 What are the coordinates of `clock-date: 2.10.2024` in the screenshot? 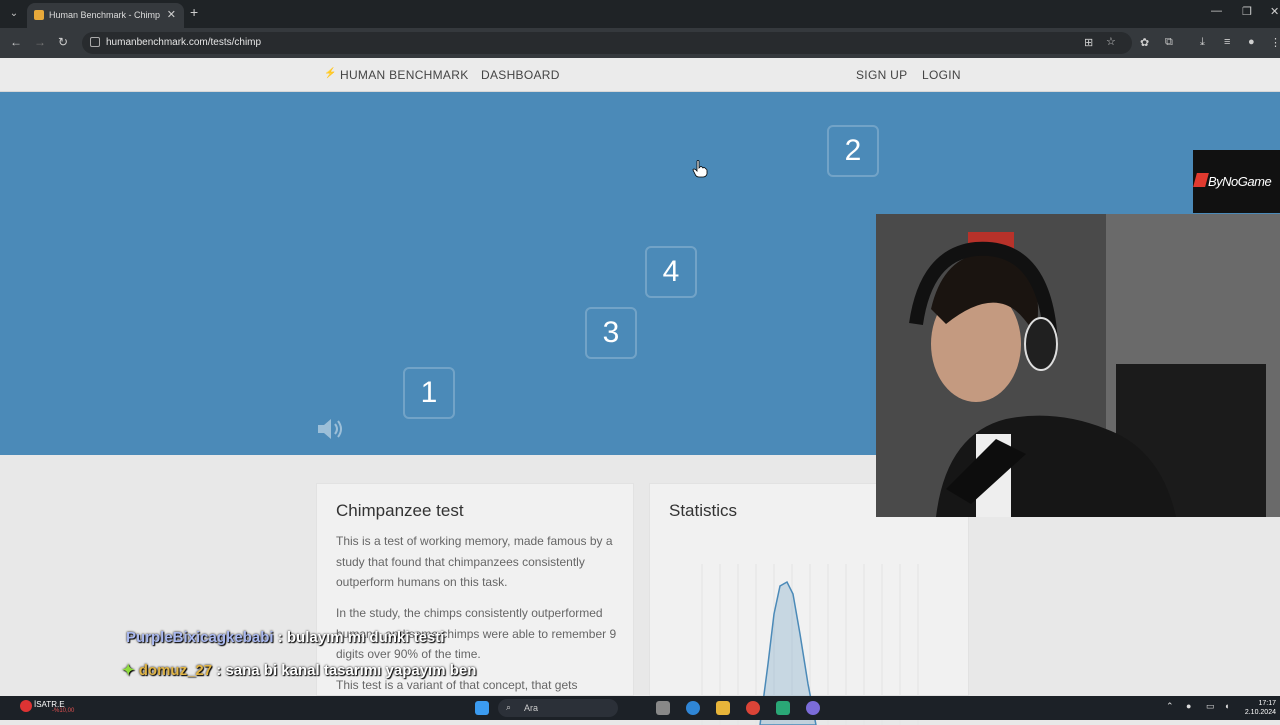 It's located at (1260, 712).